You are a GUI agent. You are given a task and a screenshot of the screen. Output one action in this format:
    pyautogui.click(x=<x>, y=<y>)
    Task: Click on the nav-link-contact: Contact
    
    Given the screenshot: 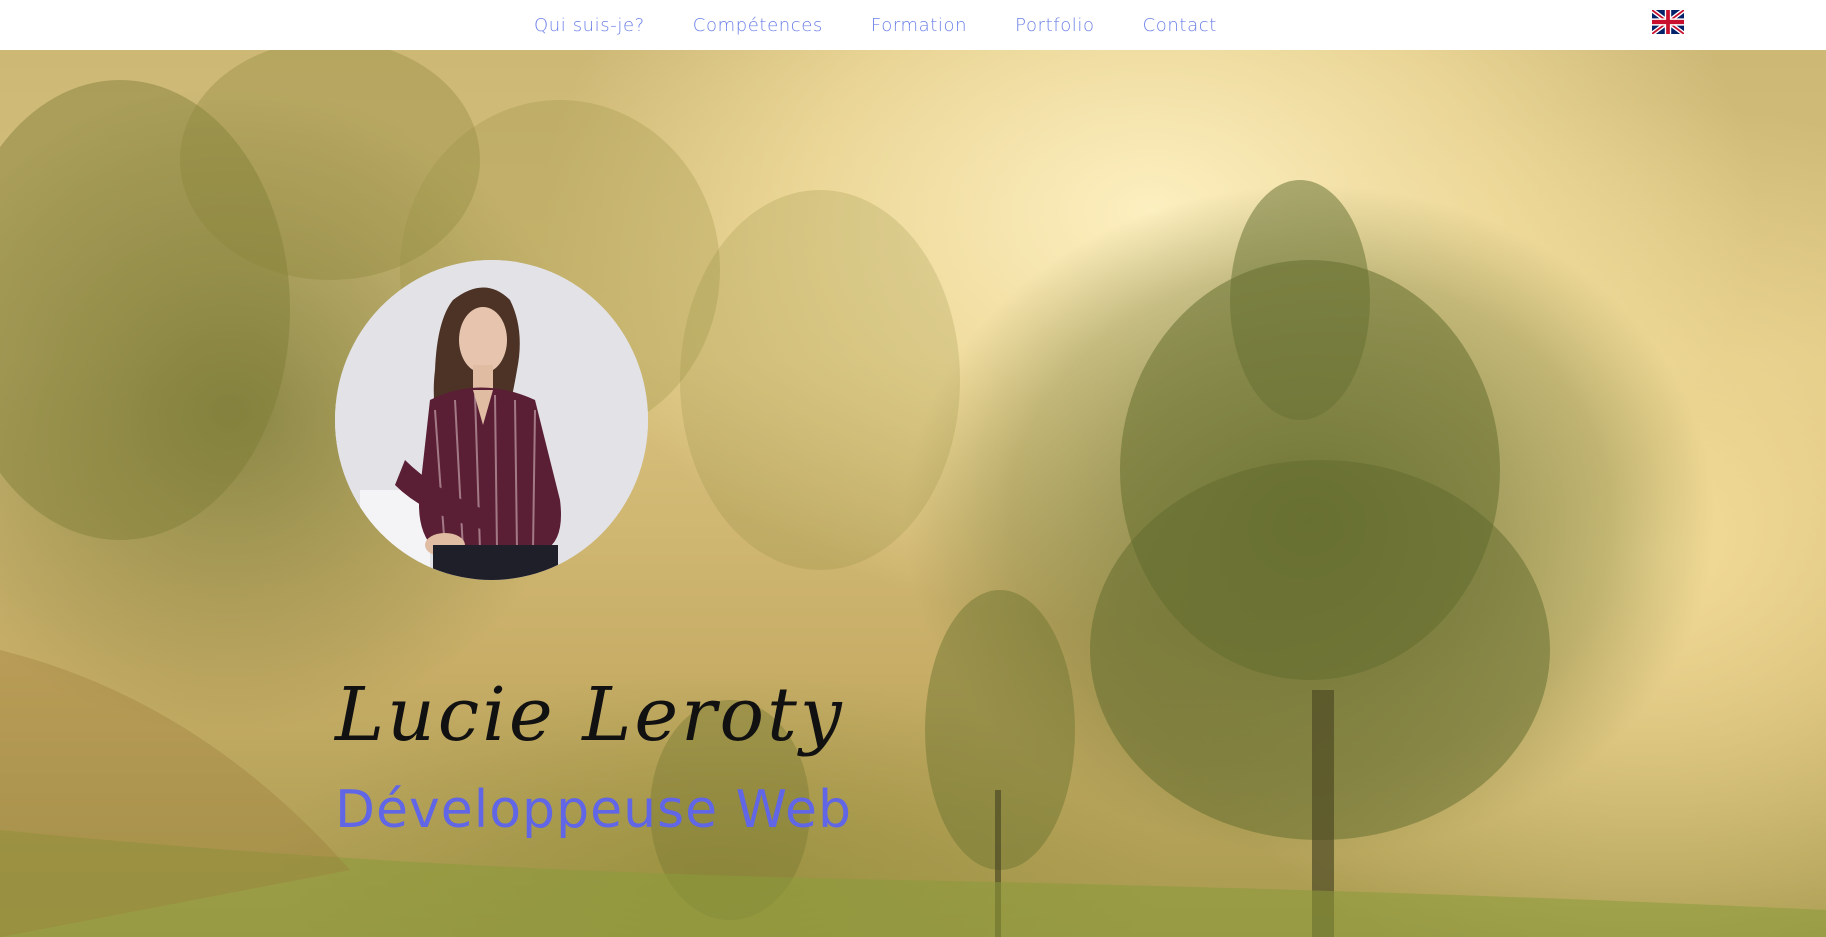 What is the action you would take?
    pyautogui.click(x=1180, y=25)
    